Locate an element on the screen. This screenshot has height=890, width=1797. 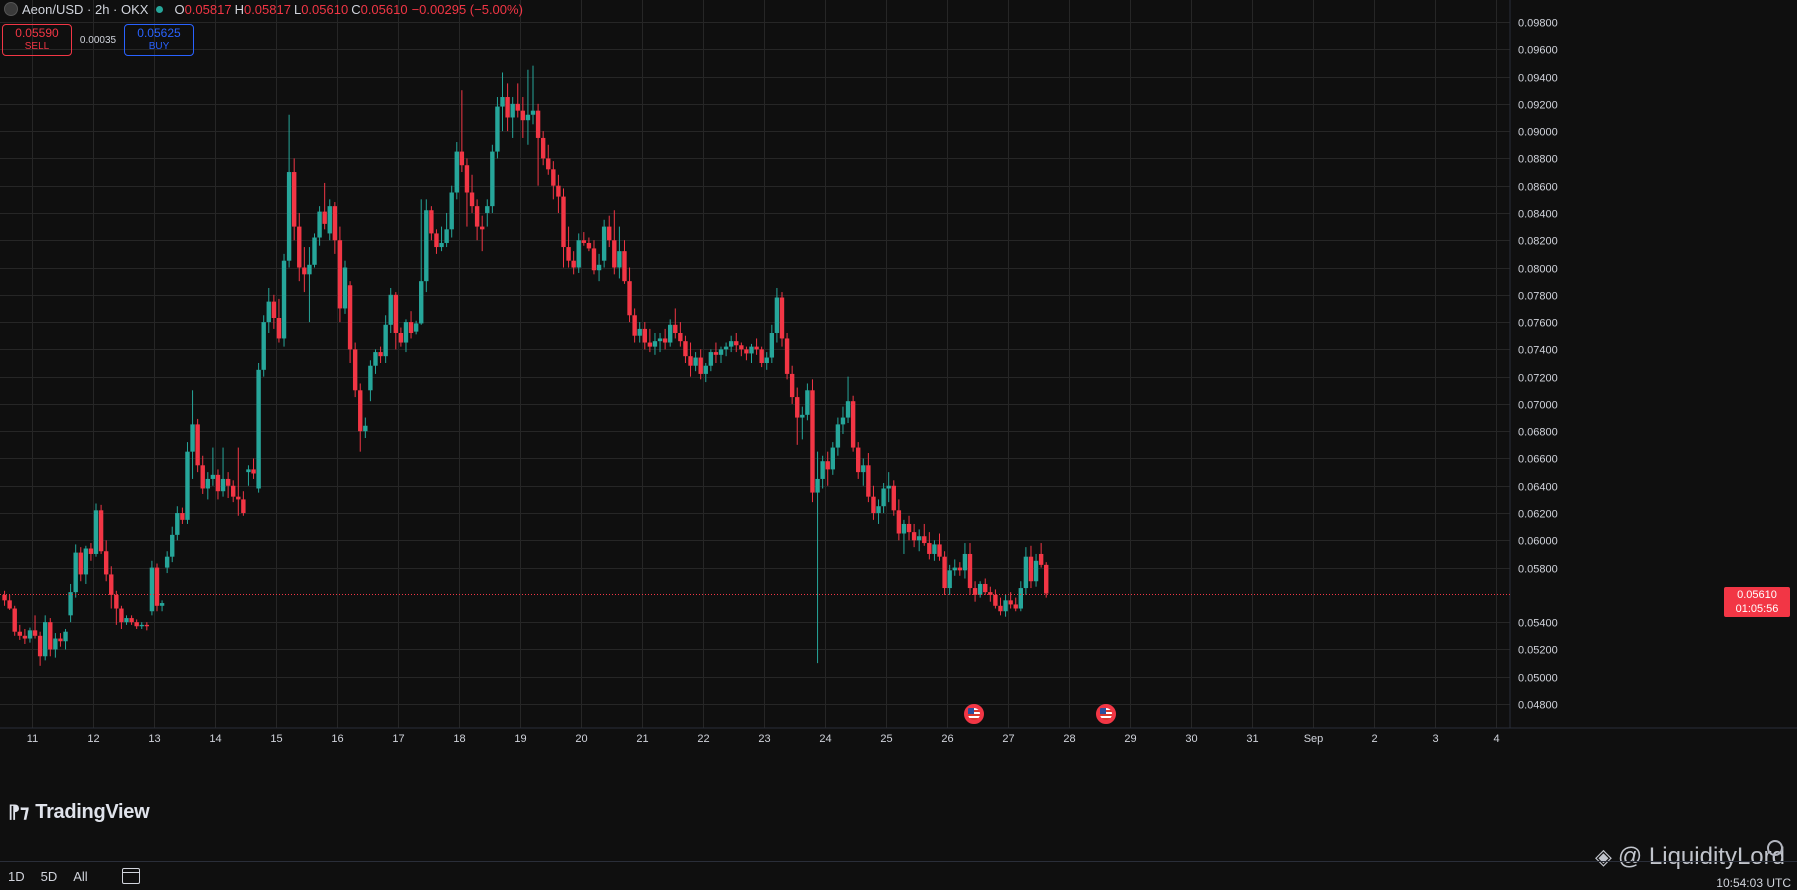
range-all-button: All is located at coordinates (80, 876).